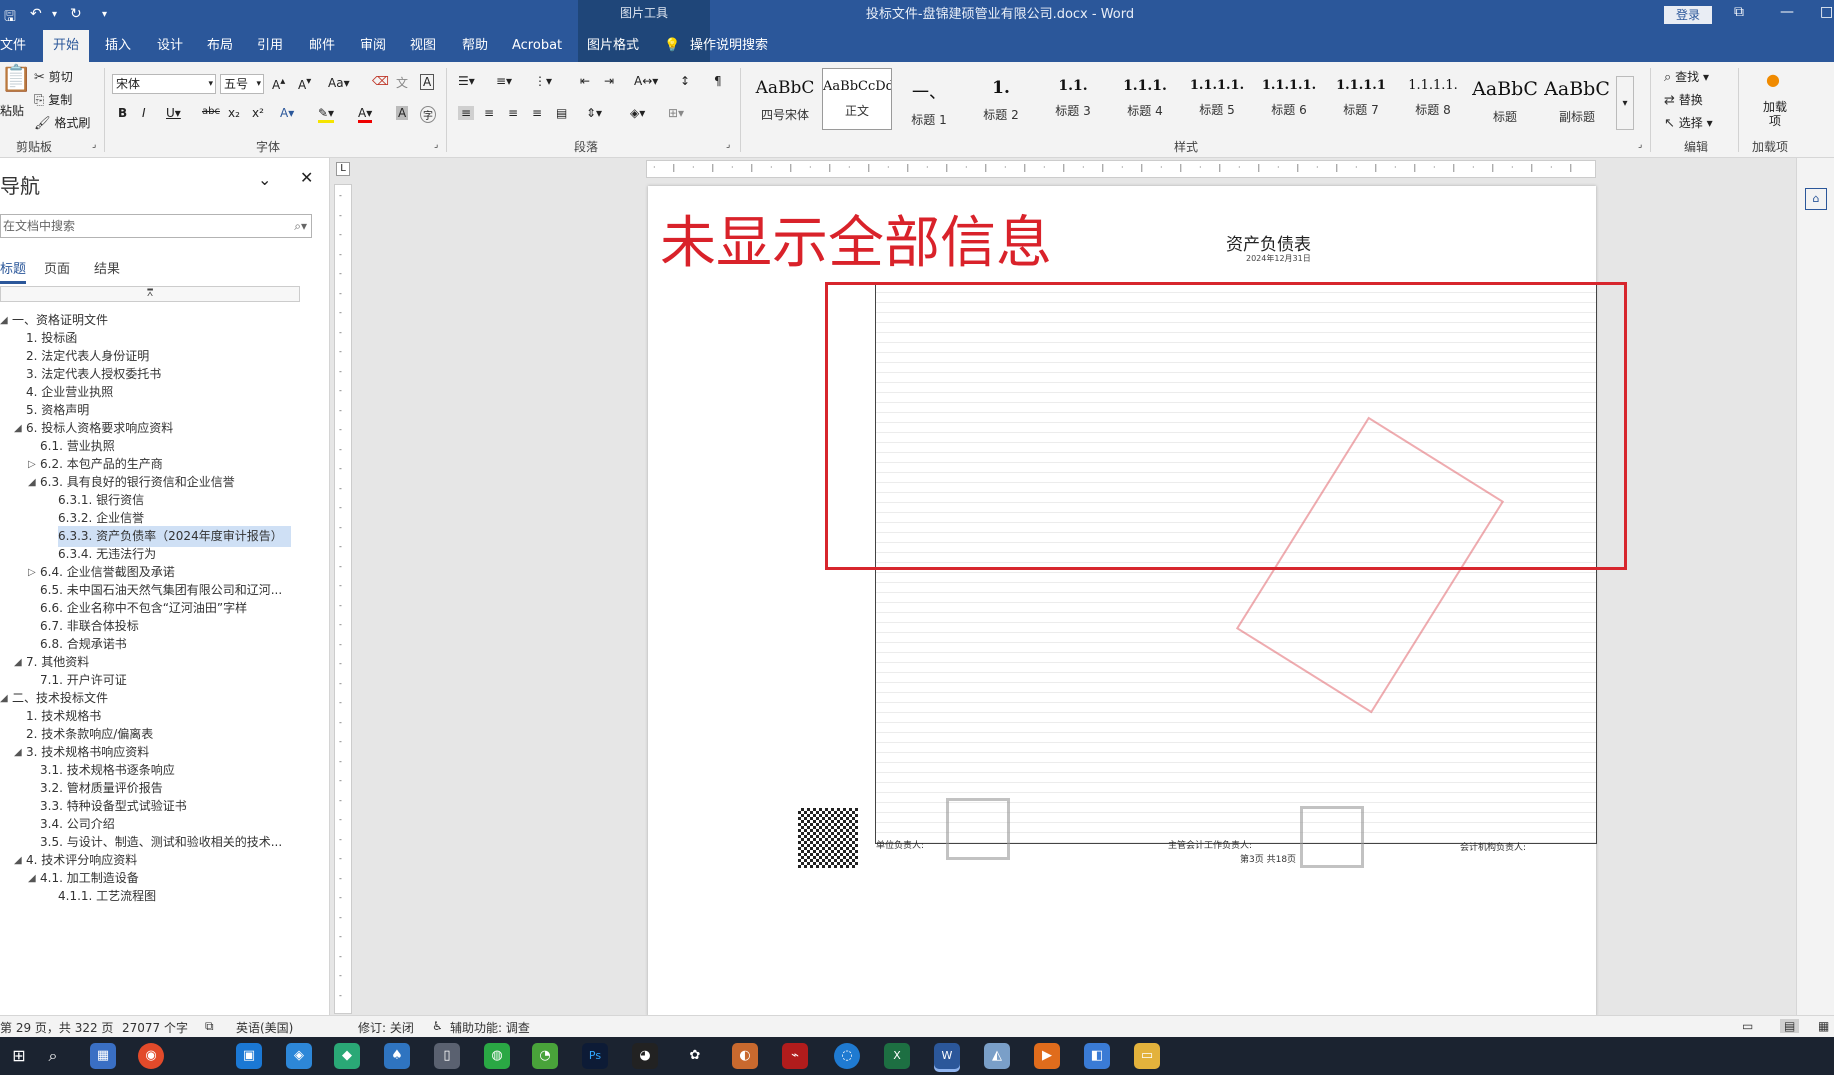 The height and width of the screenshot is (1075, 1834). Describe the element at coordinates (537, 113) in the screenshot. I see `justify-icon: ≡` at that location.